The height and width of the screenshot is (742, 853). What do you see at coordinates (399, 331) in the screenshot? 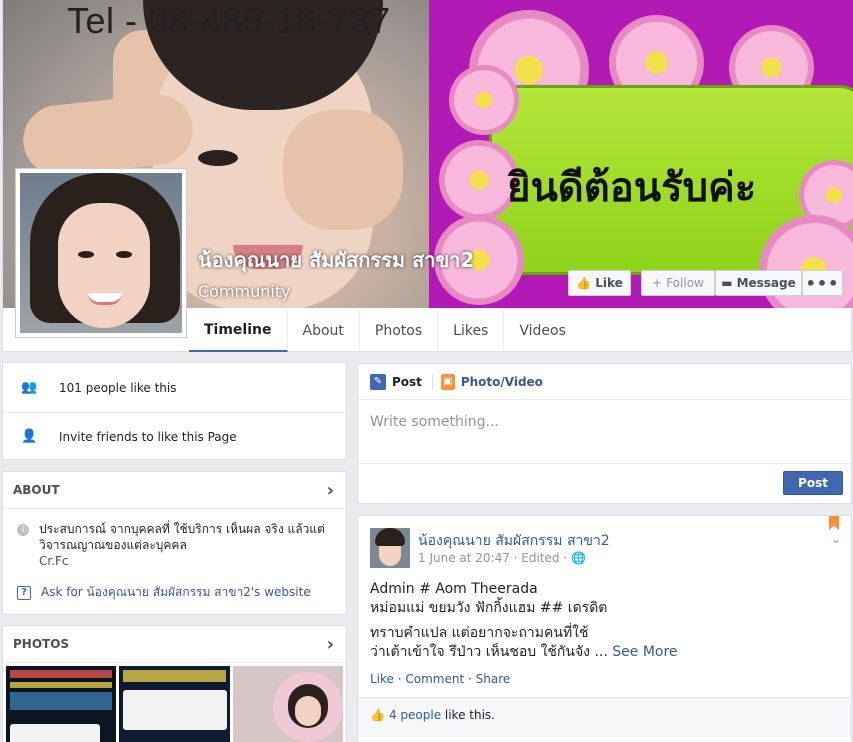
I see `tab-photos: Photos` at bounding box center [399, 331].